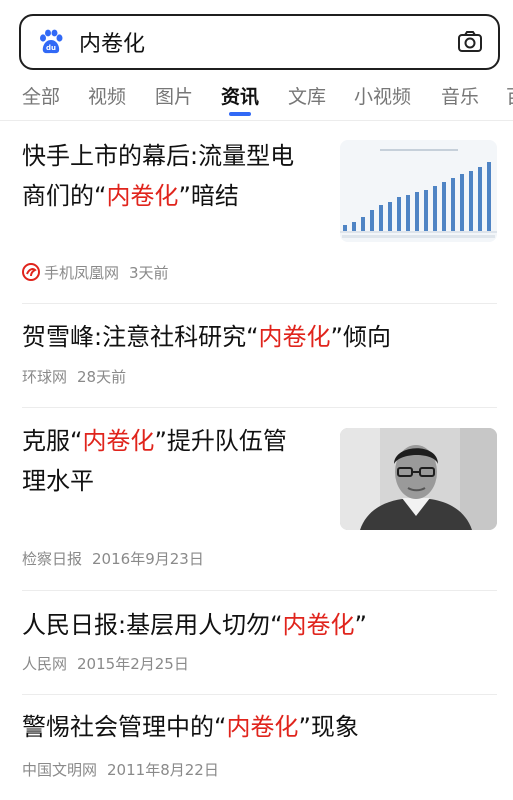 The height and width of the screenshot is (800, 513). I want to click on result-title: 快手上市的幕后:流量型电 商们的“内卷化”暗结, so click(181, 176).